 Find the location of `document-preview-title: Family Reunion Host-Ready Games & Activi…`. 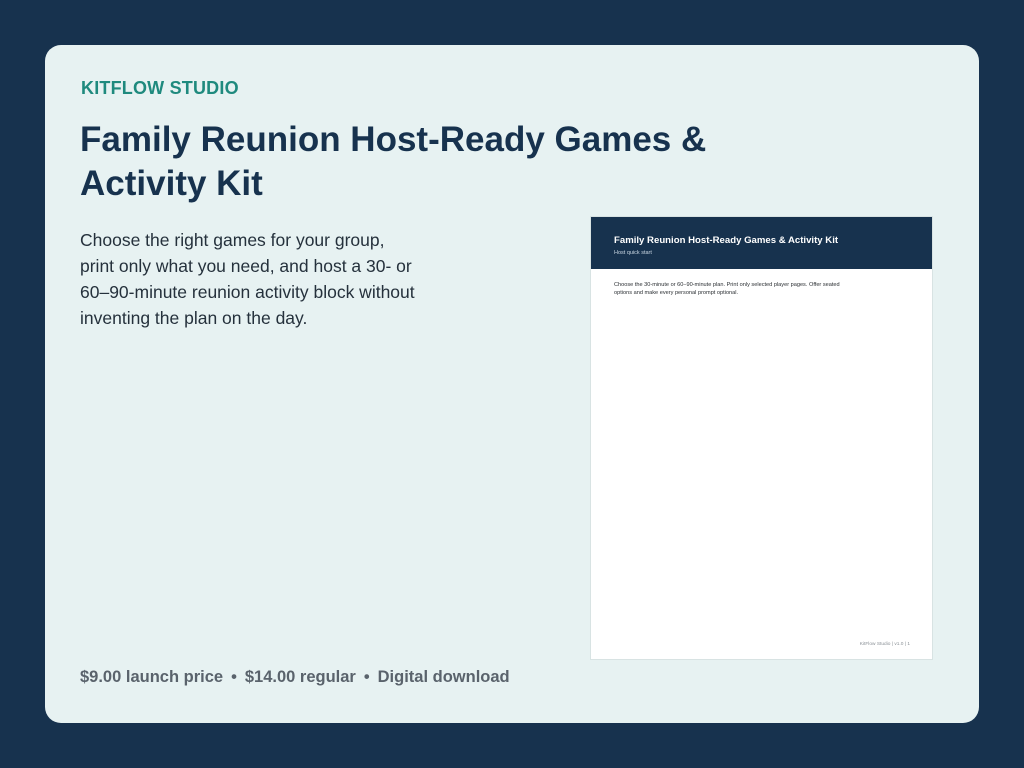

document-preview-title: Family Reunion Host-Ready Games & Activi… is located at coordinates (726, 240).